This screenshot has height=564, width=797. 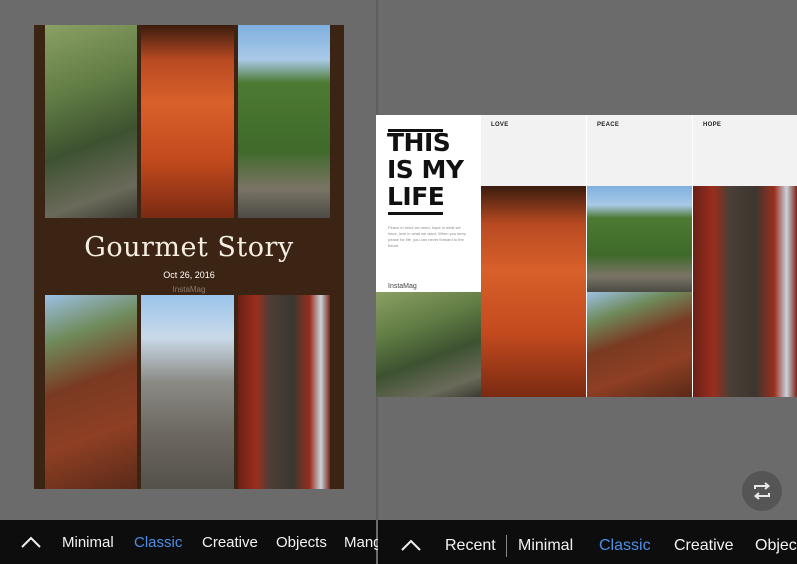 I want to click on label-hope: HOPE, so click(x=712, y=125).